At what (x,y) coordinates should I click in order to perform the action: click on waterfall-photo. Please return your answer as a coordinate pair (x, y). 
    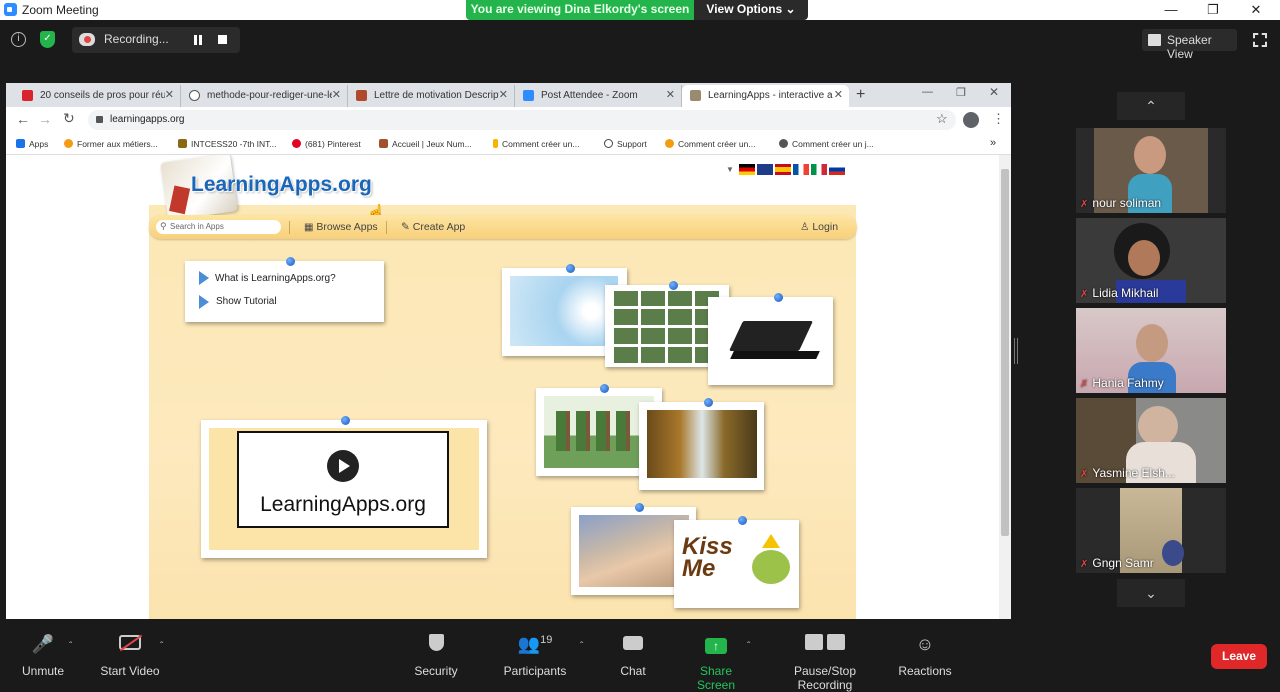
    Looking at the image, I should click on (701, 444).